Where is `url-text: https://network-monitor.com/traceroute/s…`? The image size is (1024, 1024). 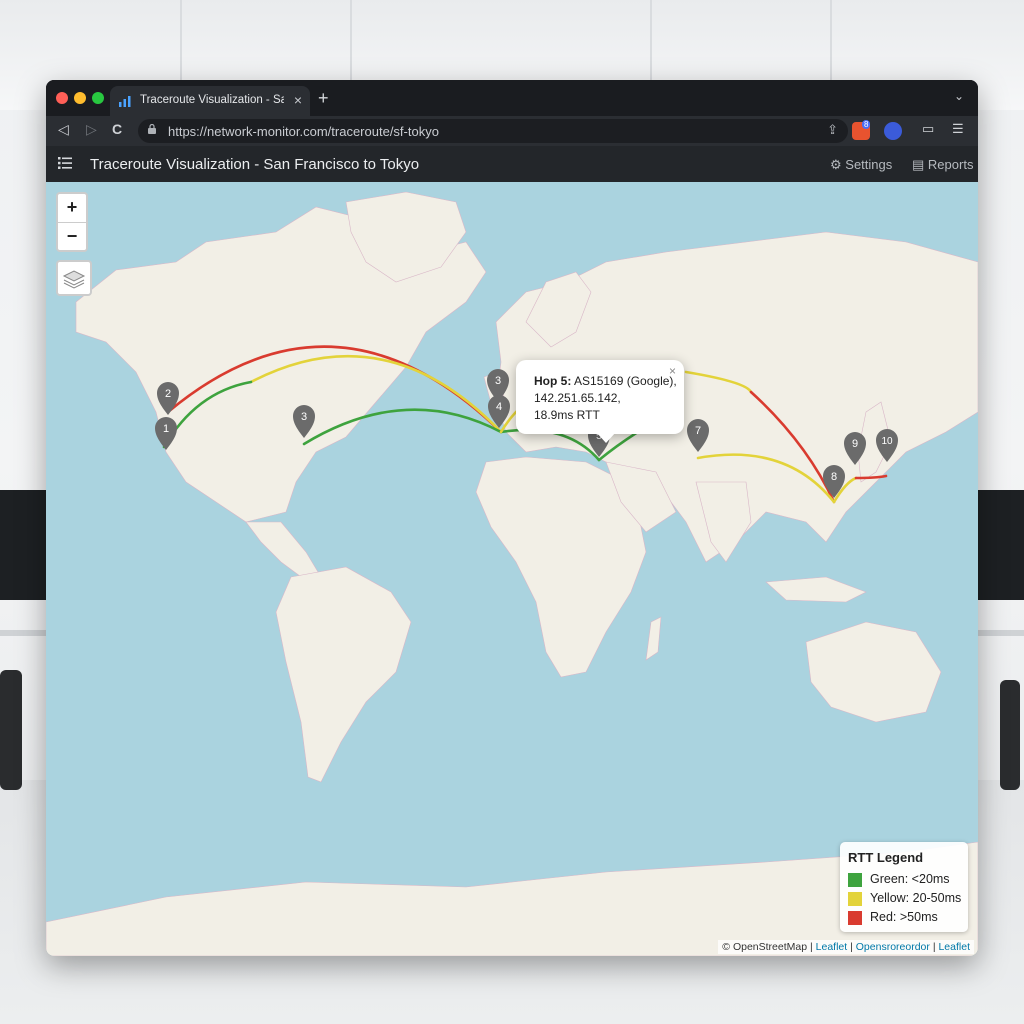 url-text: https://network-monitor.com/traceroute/s… is located at coordinates (303, 131).